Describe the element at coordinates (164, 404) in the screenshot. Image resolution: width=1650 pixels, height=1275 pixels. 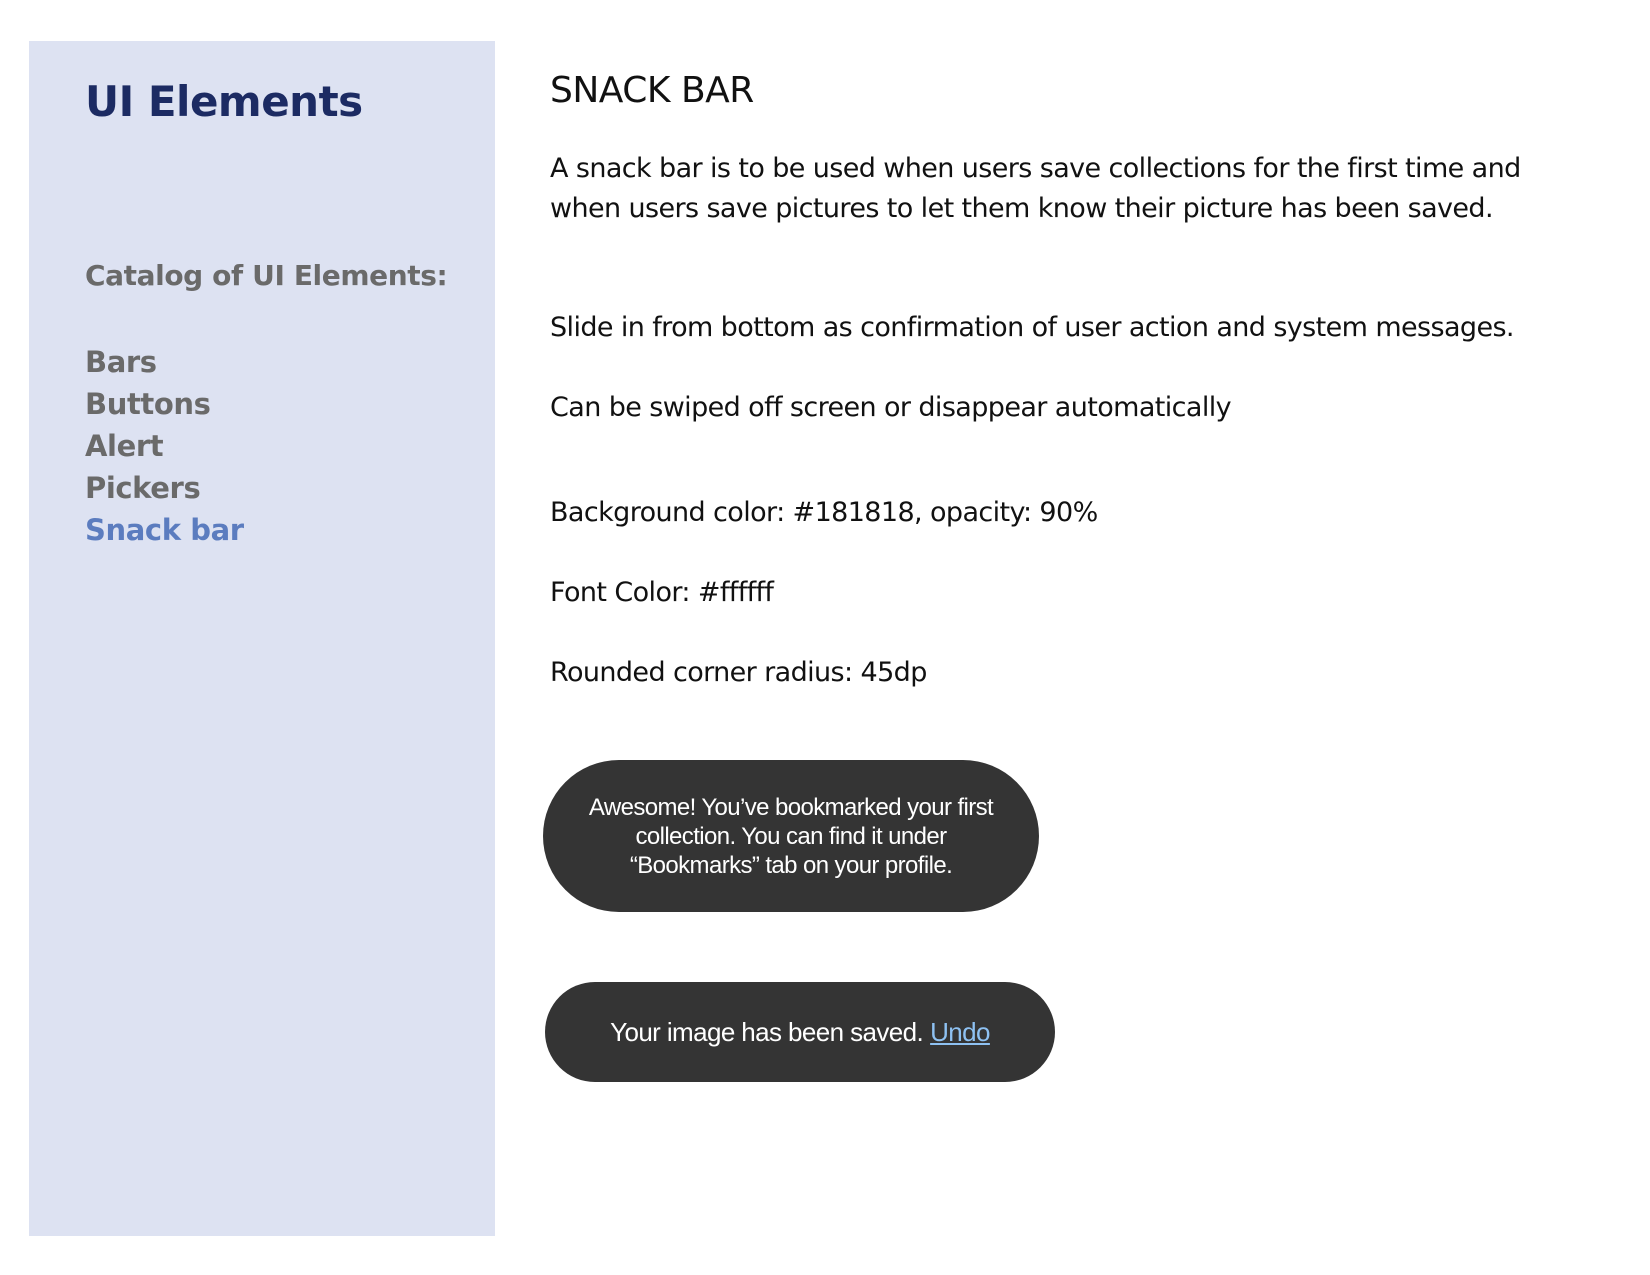
I see `nav-item-buttons: Buttons` at that location.